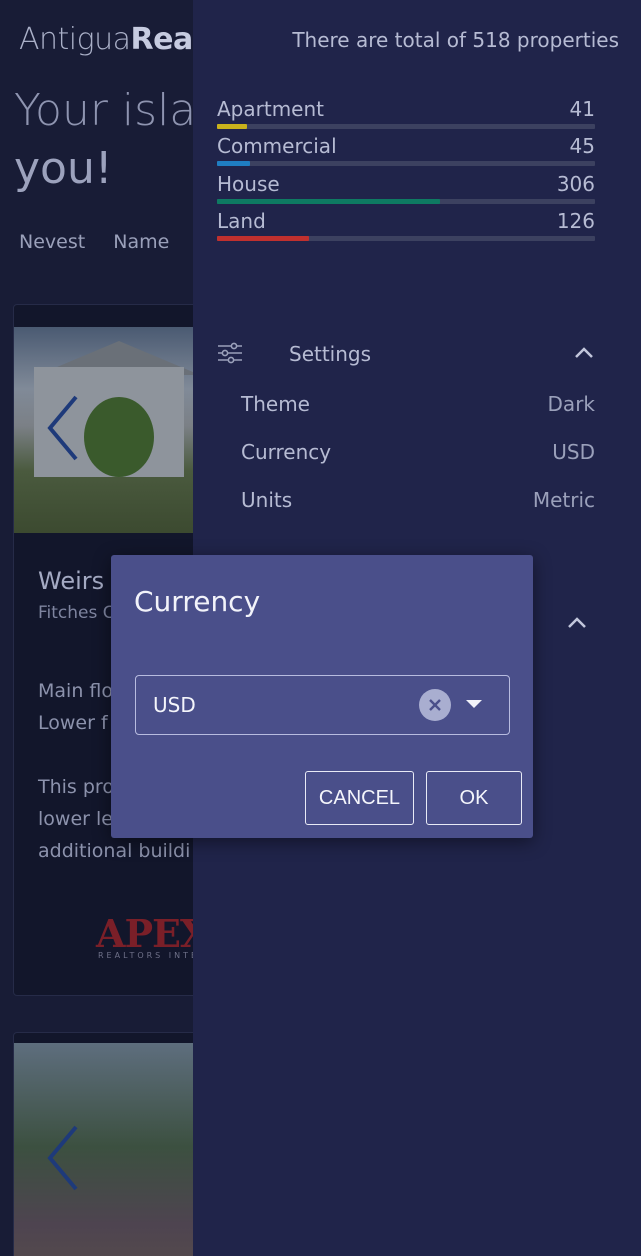 The image size is (641, 1256). Describe the element at coordinates (406, 225) in the screenshot. I see `category-land: Land 126` at that location.